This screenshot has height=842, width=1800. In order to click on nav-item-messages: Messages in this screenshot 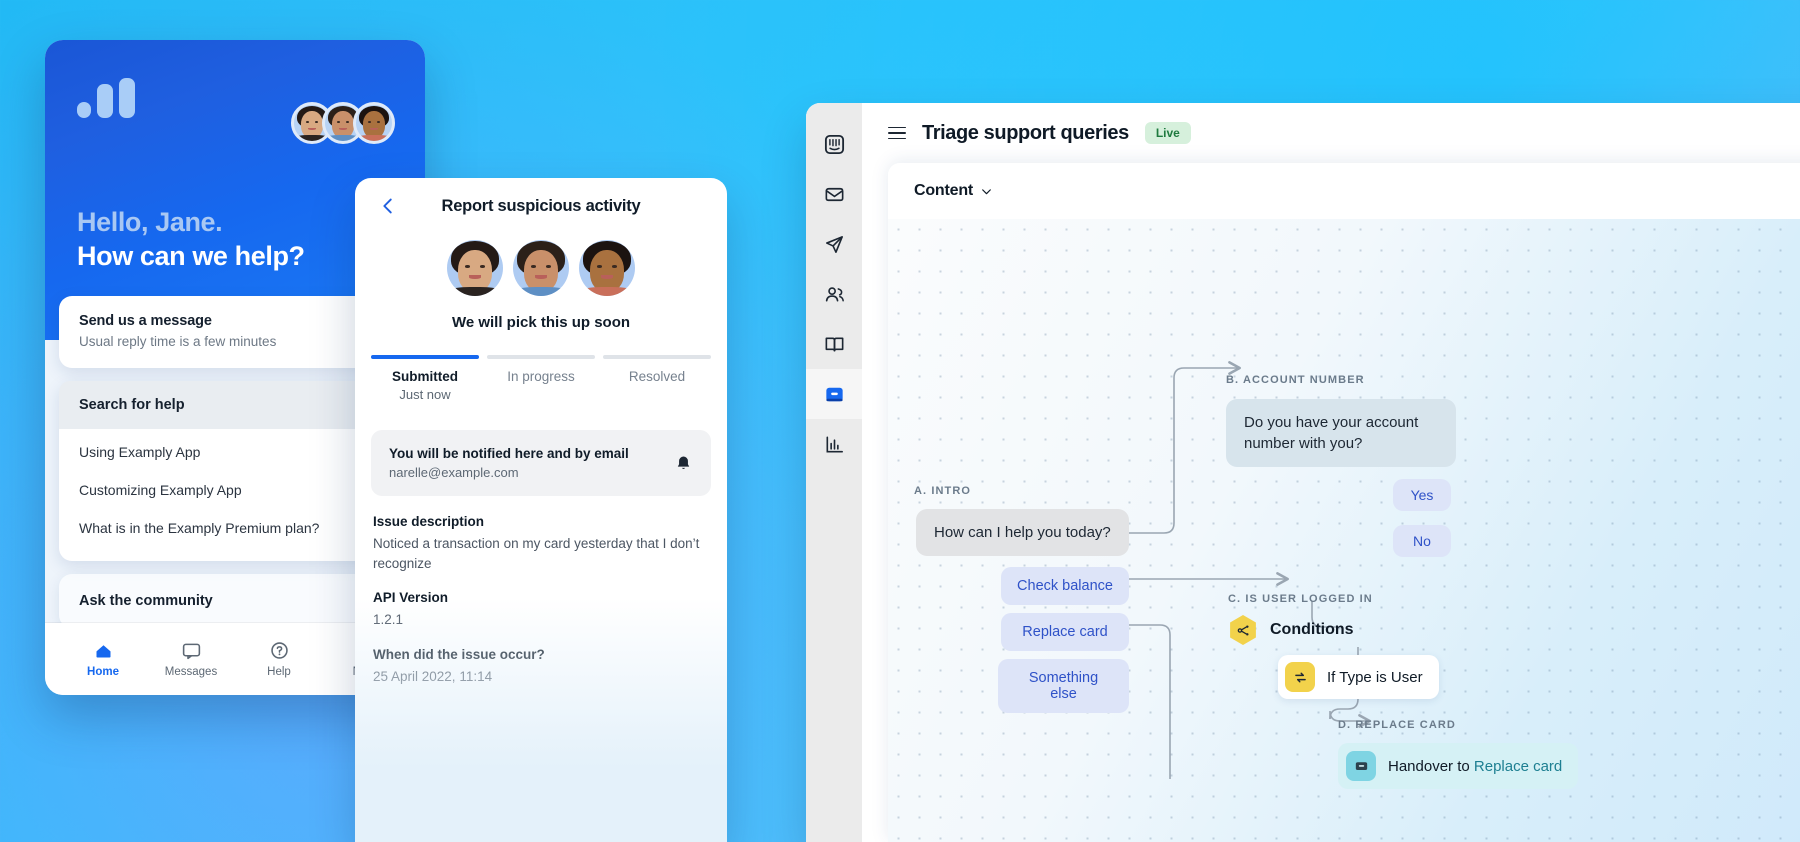, I will do `click(191, 659)`.